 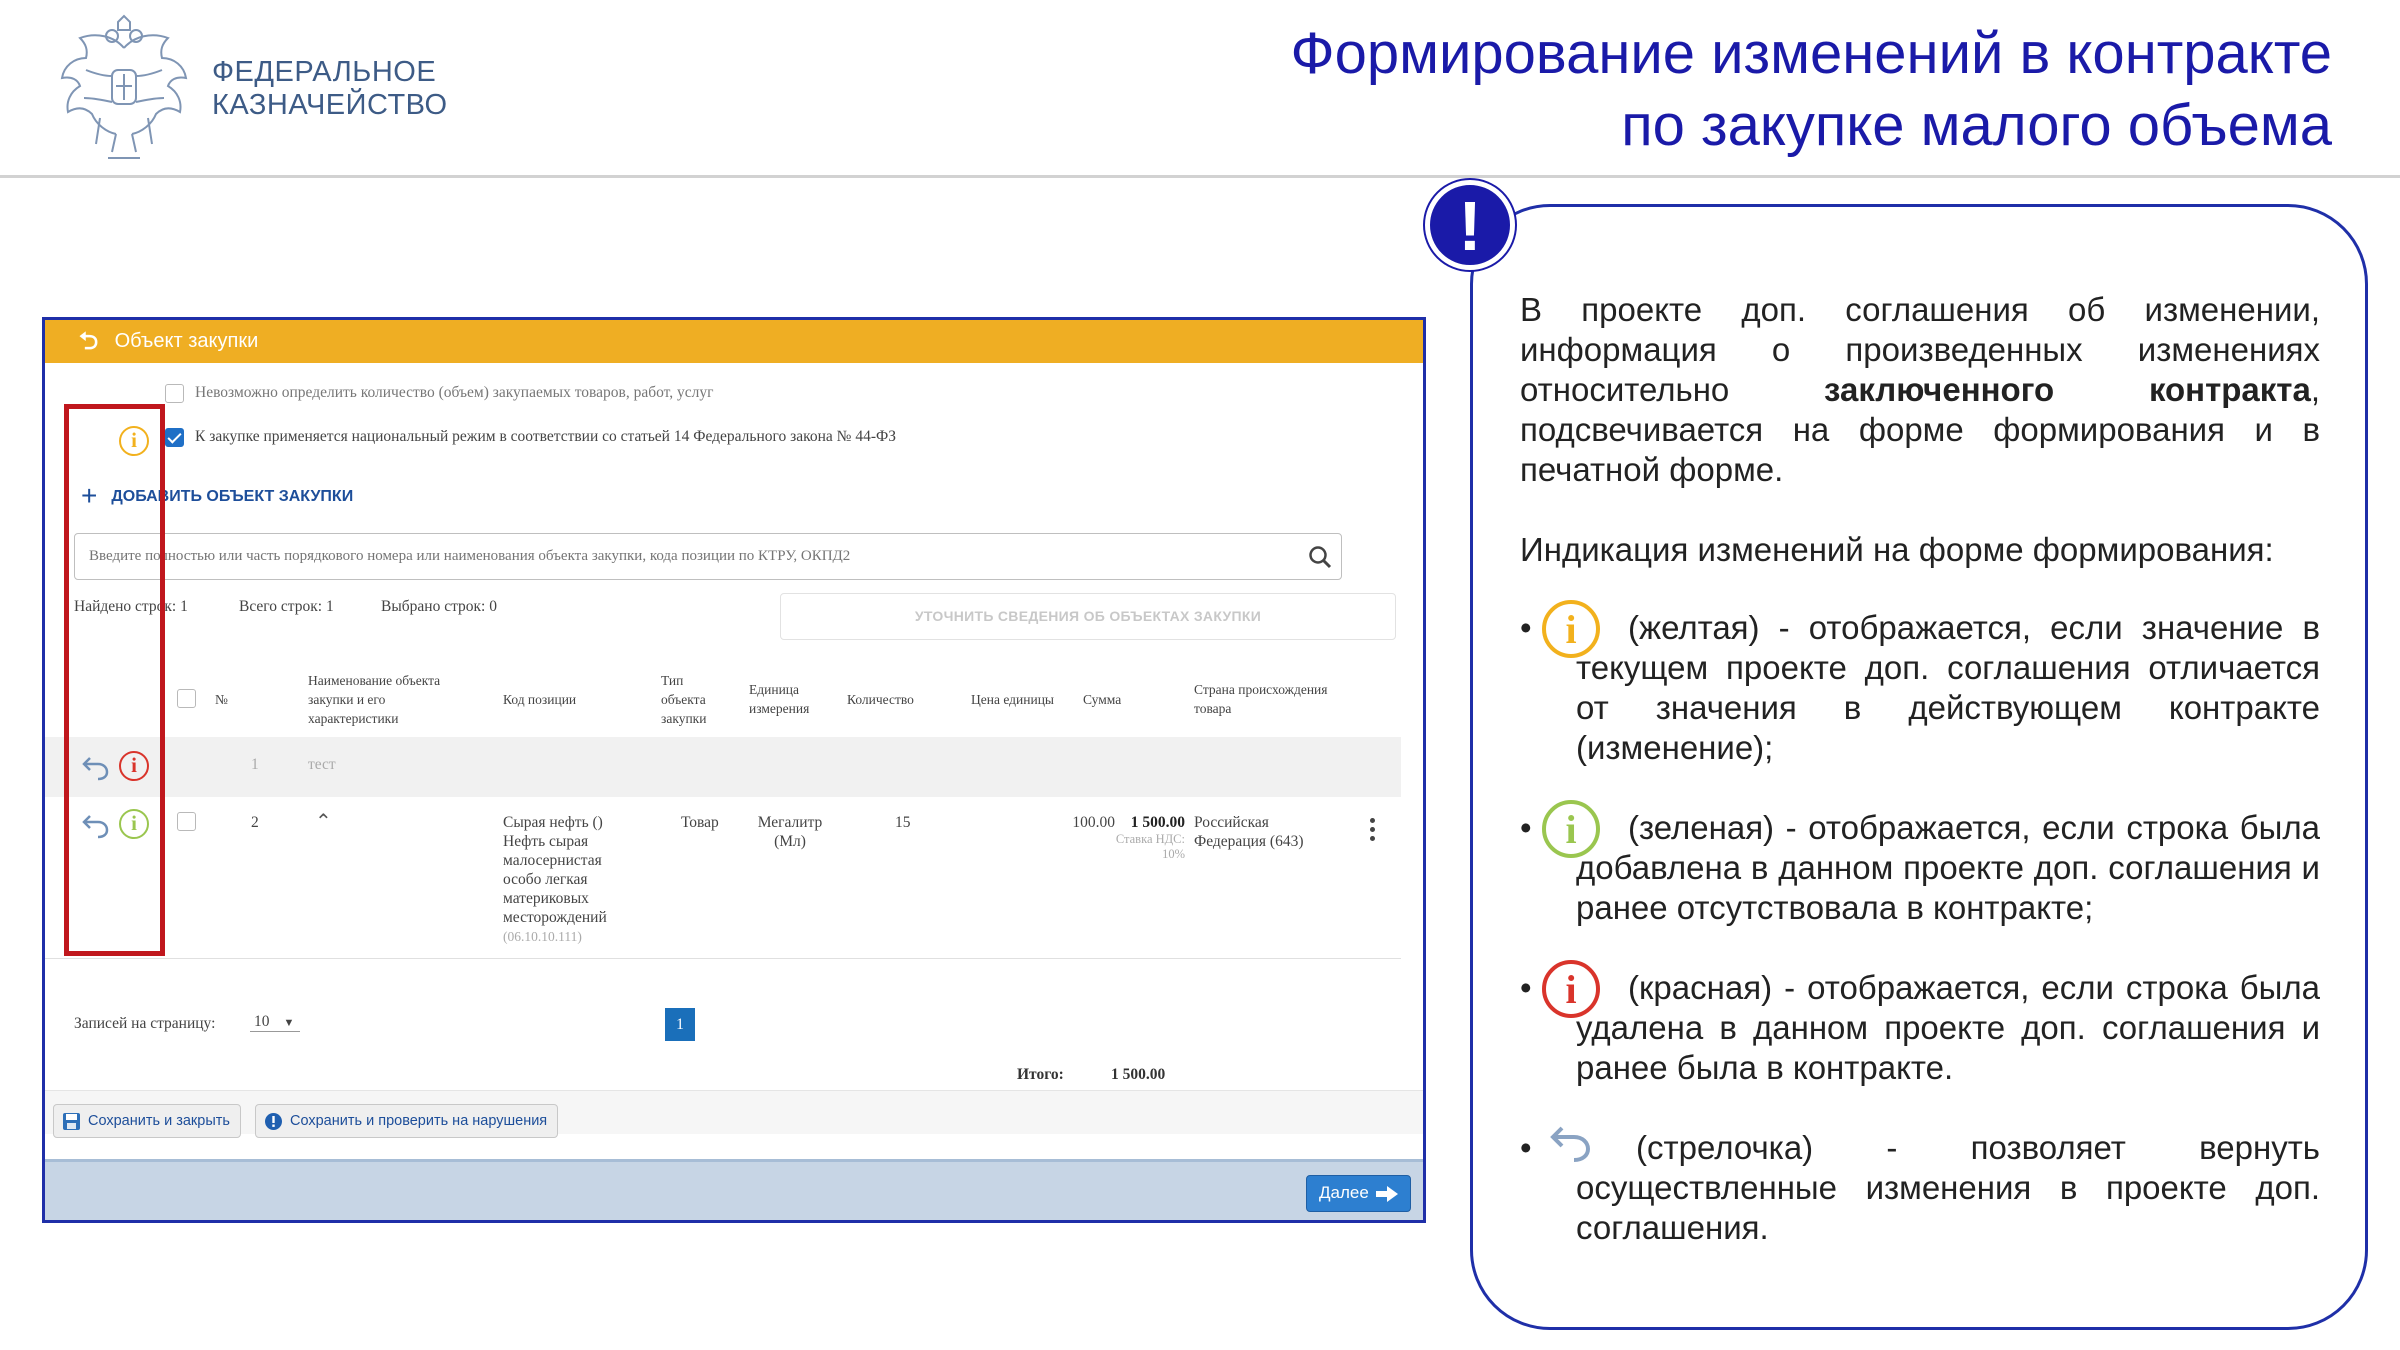 I want to click on row-type: Товар, so click(x=700, y=822).